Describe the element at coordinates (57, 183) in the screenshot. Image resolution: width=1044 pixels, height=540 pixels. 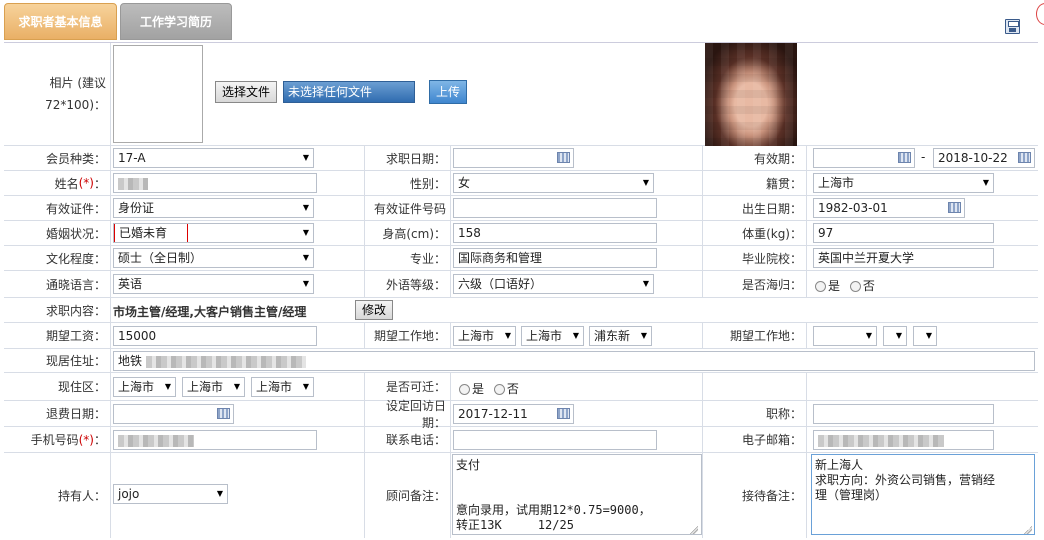
I see `name-label: 姓名 (*)：` at that location.